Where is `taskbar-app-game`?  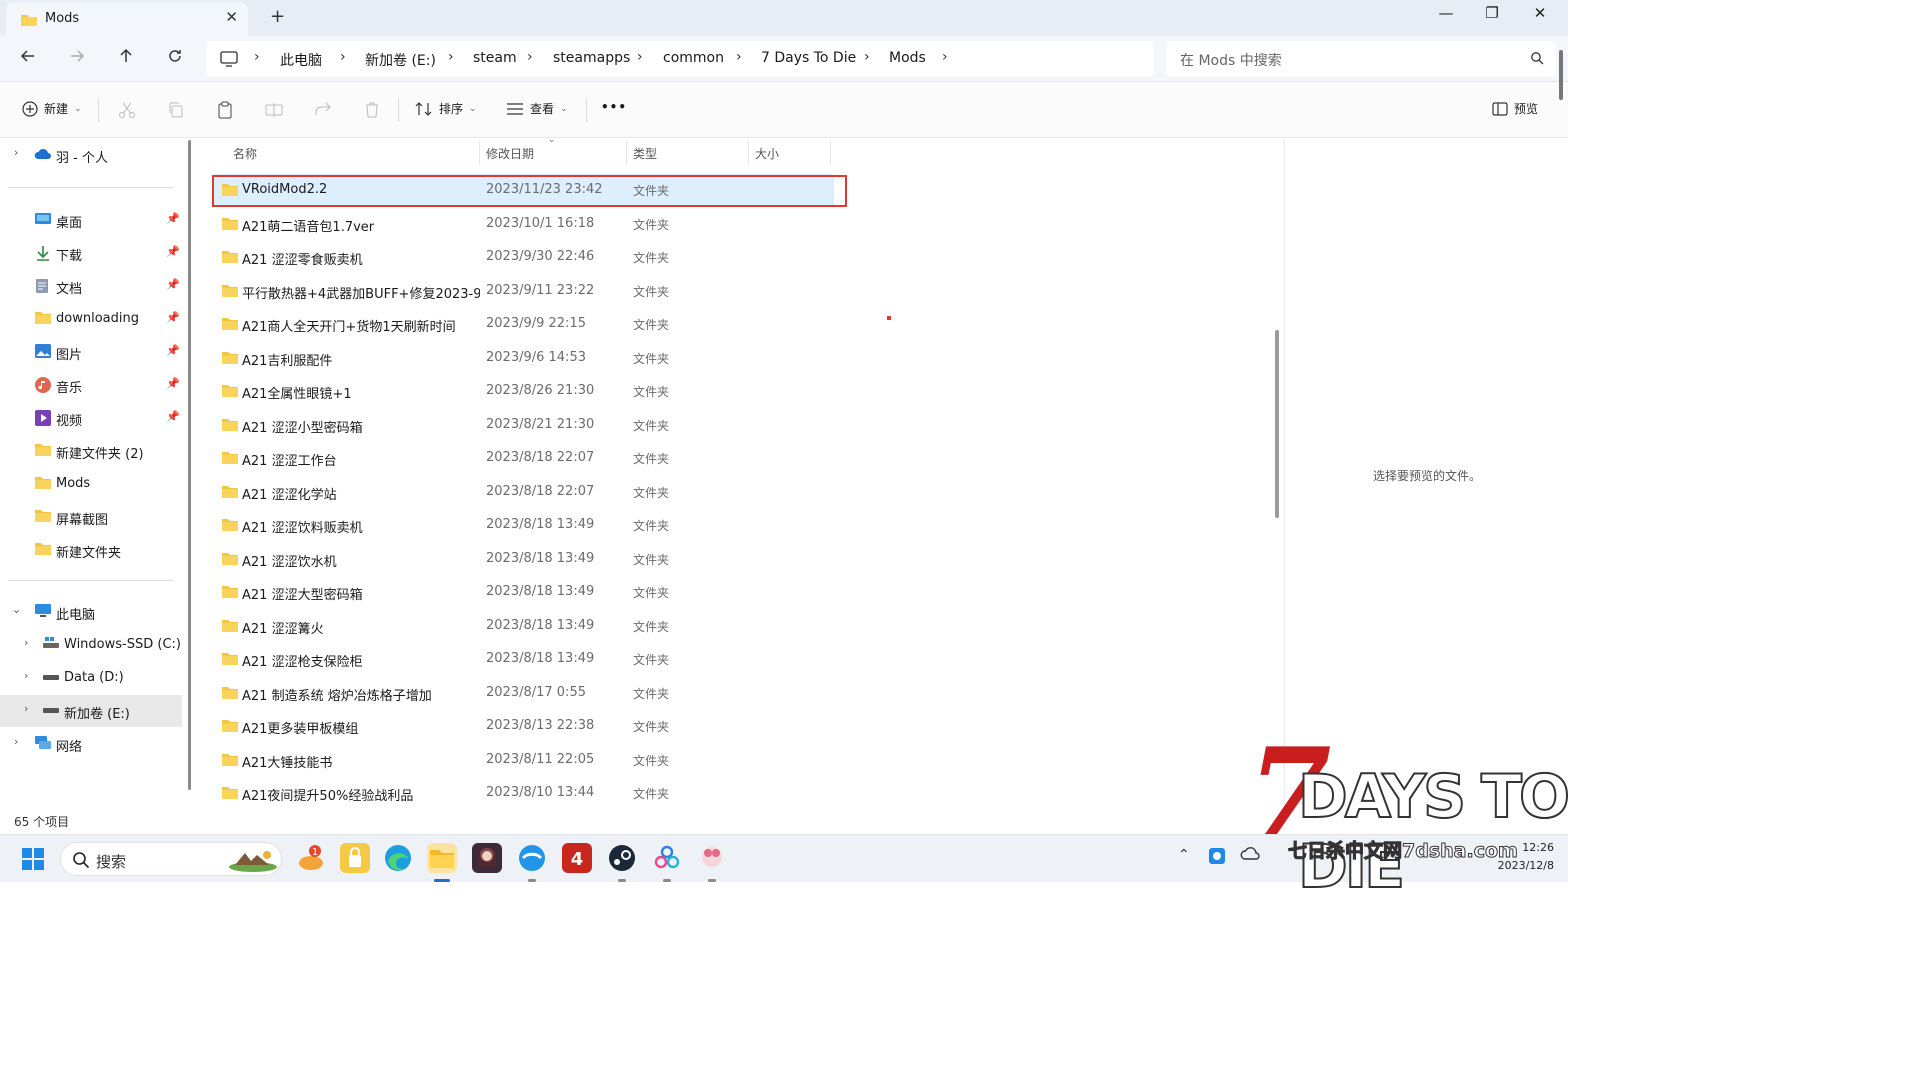
taskbar-app-game is located at coordinates (487, 858).